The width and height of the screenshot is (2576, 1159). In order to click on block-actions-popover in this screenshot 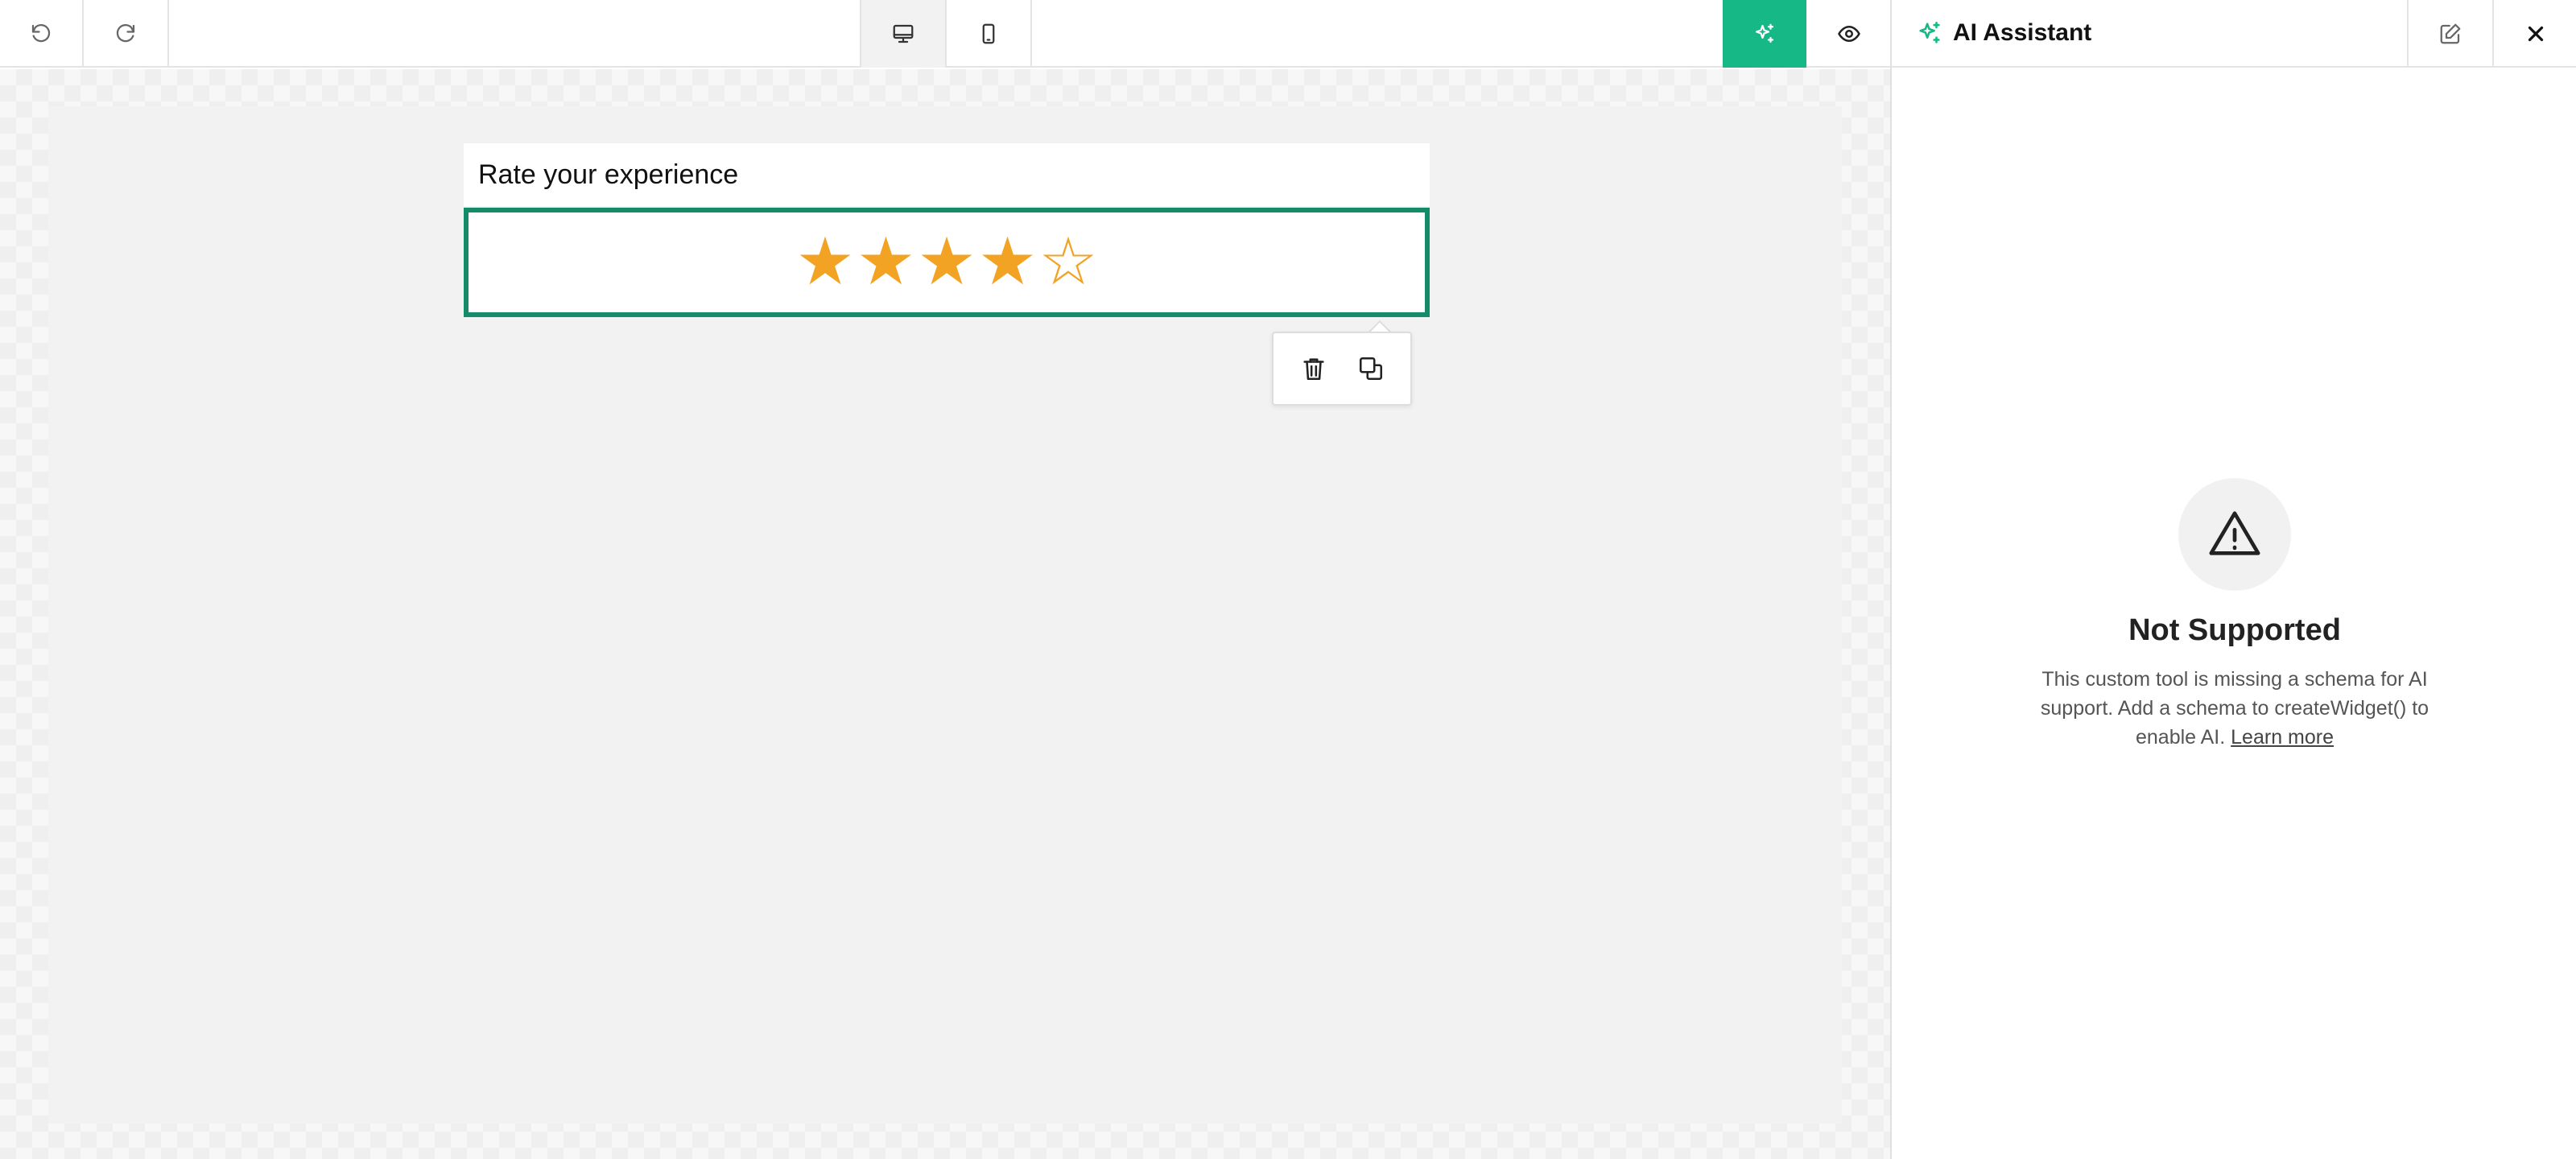, I will do `click(1342, 369)`.